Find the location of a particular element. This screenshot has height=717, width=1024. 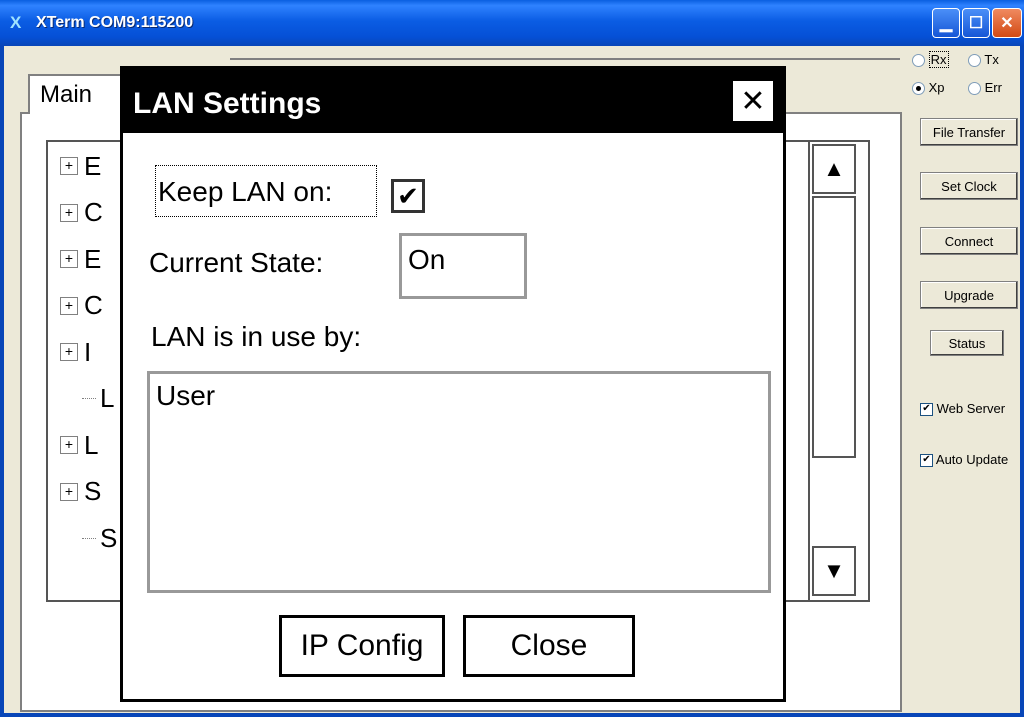

radio-xp-circle is located at coordinates (918, 89).